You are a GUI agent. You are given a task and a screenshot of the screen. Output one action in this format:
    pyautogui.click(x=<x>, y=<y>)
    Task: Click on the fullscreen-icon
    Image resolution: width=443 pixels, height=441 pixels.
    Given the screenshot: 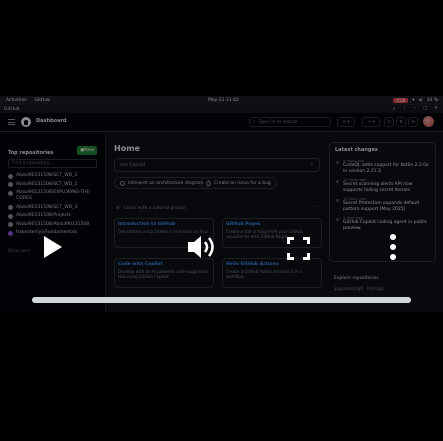 What is the action you would take?
    pyautogui.click(x=298, y=248)
    